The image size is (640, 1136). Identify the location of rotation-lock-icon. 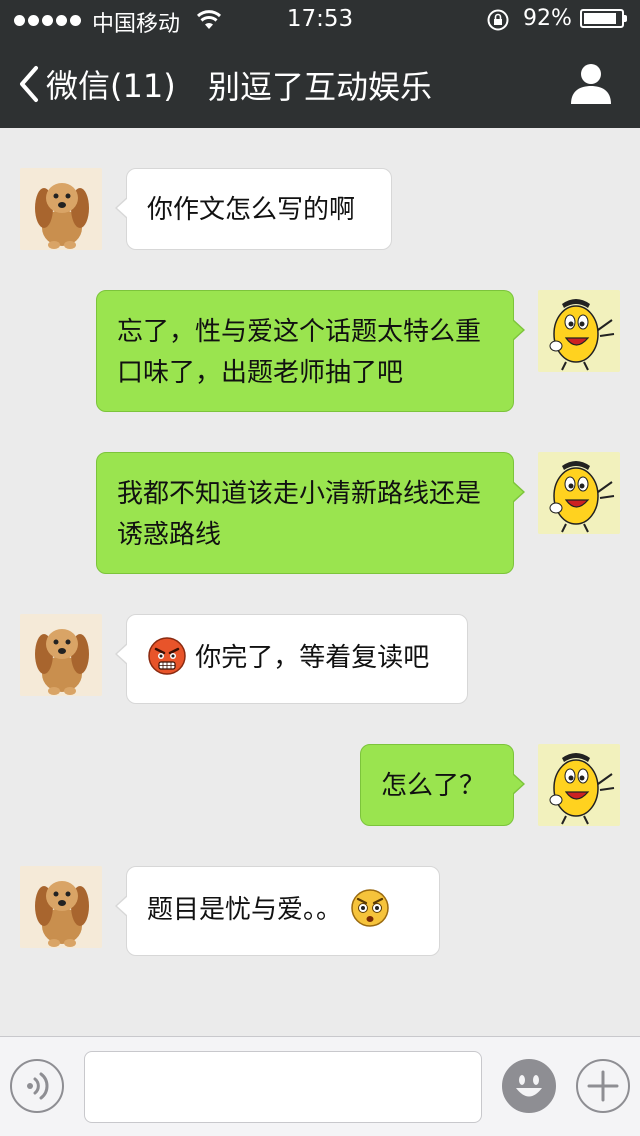
(498, 20).